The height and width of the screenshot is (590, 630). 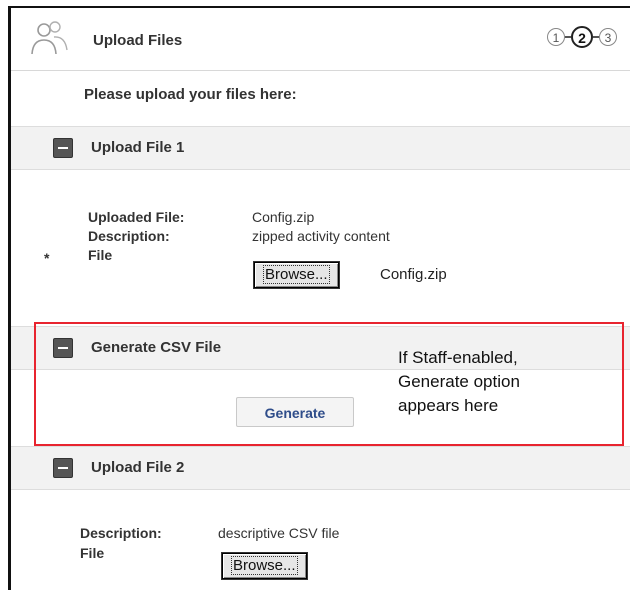 I want to click on intro-text: Please upload your files here:, so click(x=190, y=94).